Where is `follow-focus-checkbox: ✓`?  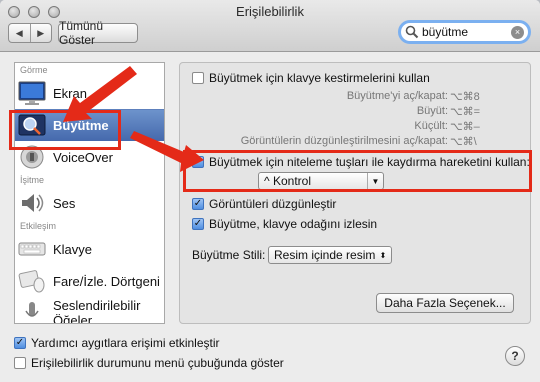
follow-focus-checkbox: ✓ is located at coordinates (198, 224).